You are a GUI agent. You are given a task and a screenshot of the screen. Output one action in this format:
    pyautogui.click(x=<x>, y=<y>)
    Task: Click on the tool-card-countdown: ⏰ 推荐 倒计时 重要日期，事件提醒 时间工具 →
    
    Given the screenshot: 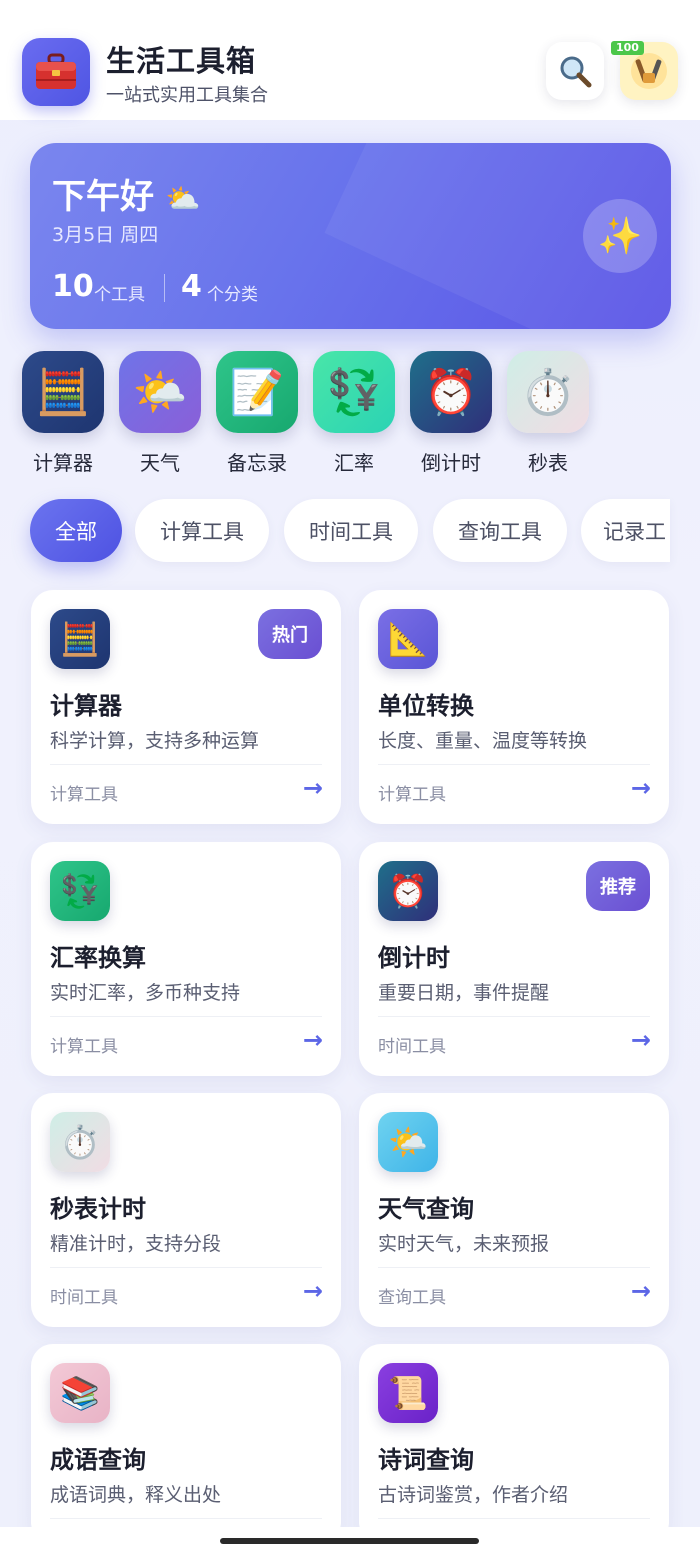 What is the action you would take?
    pyautogui.click(x=514, y=959)
    